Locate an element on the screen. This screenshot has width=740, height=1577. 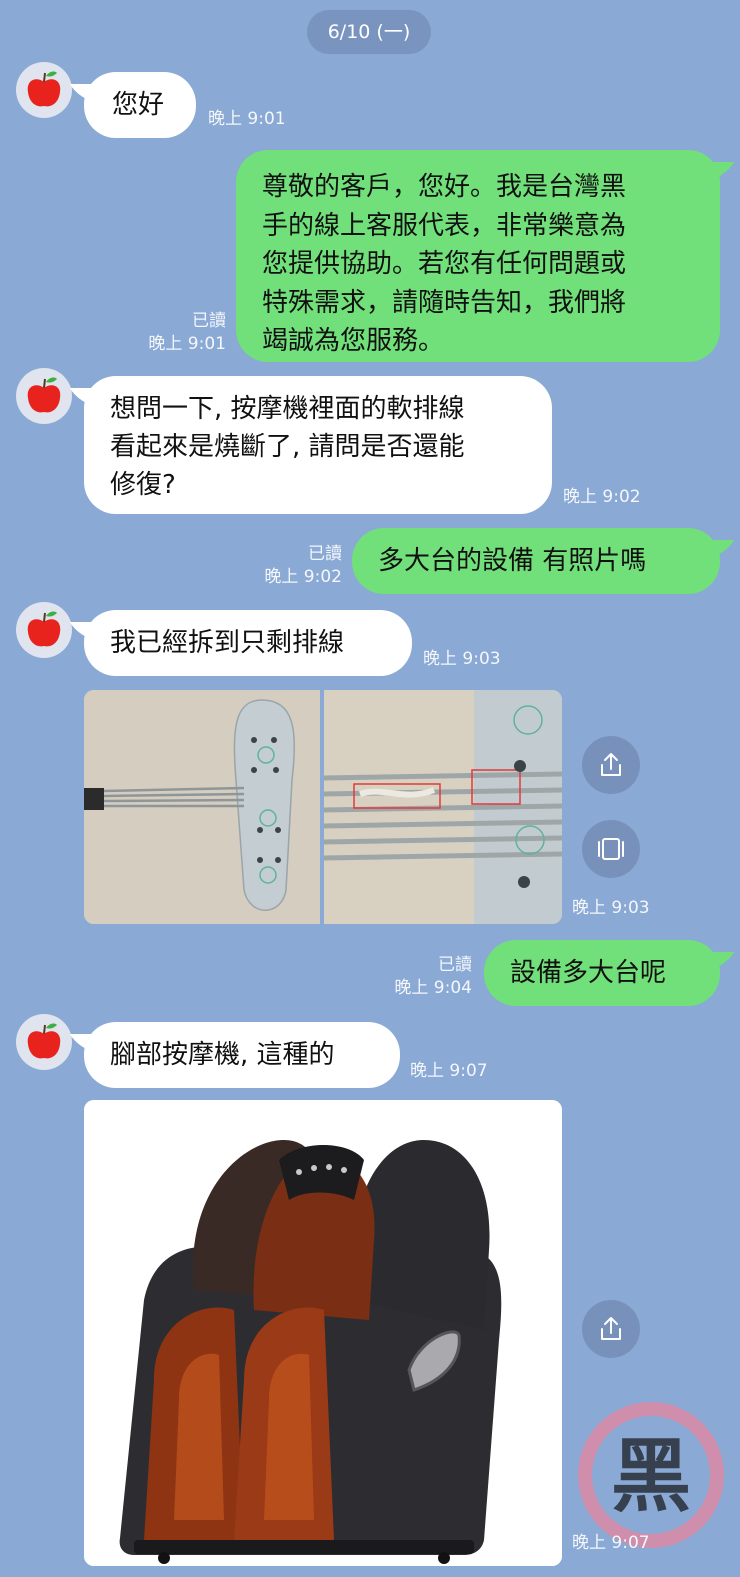
message-bubble-incoming: 您好 is located at coordinates (140, 105).